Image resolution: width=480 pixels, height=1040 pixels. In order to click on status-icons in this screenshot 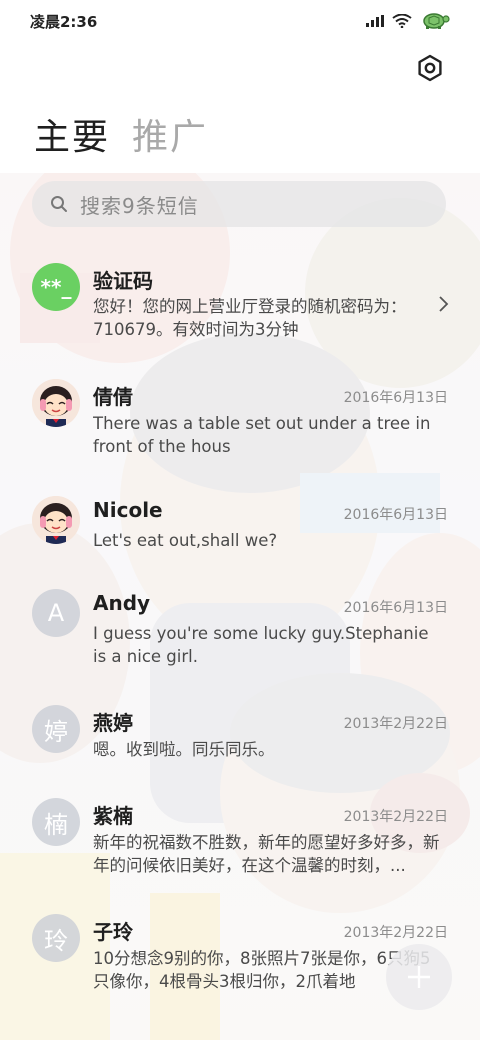, I will do `click(408, 21)`.